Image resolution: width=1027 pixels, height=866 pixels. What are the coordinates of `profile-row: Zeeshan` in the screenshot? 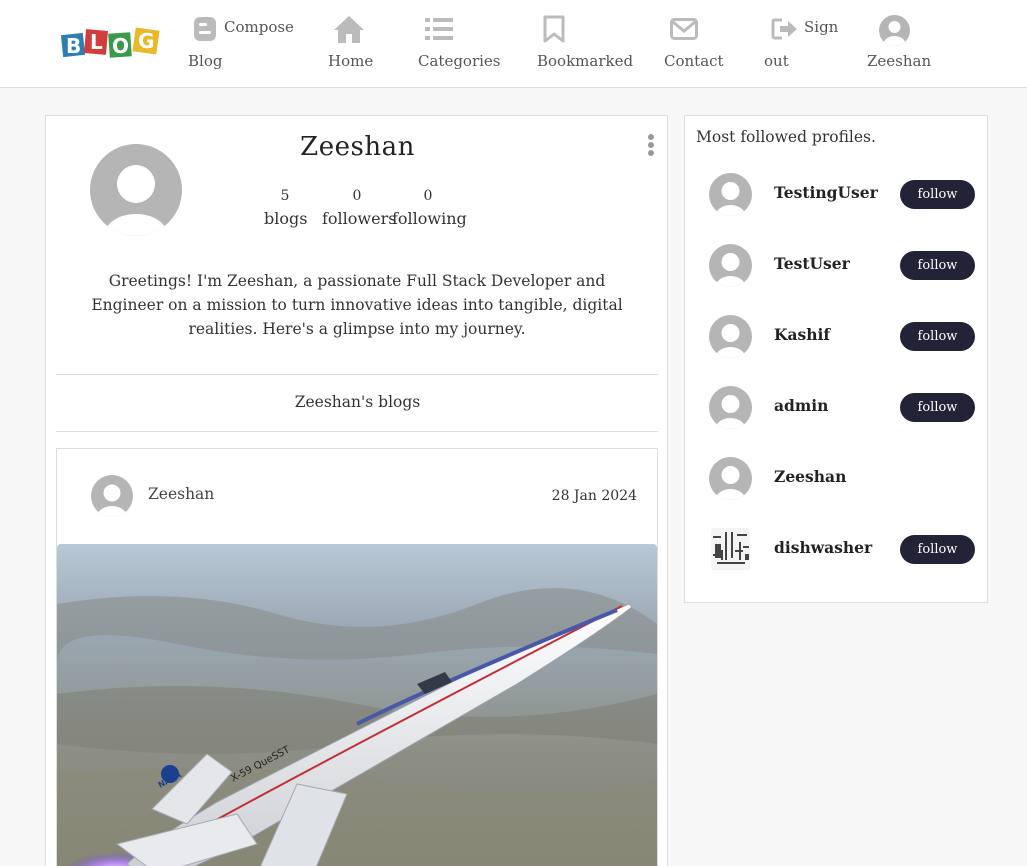 It's located at (836, 487).